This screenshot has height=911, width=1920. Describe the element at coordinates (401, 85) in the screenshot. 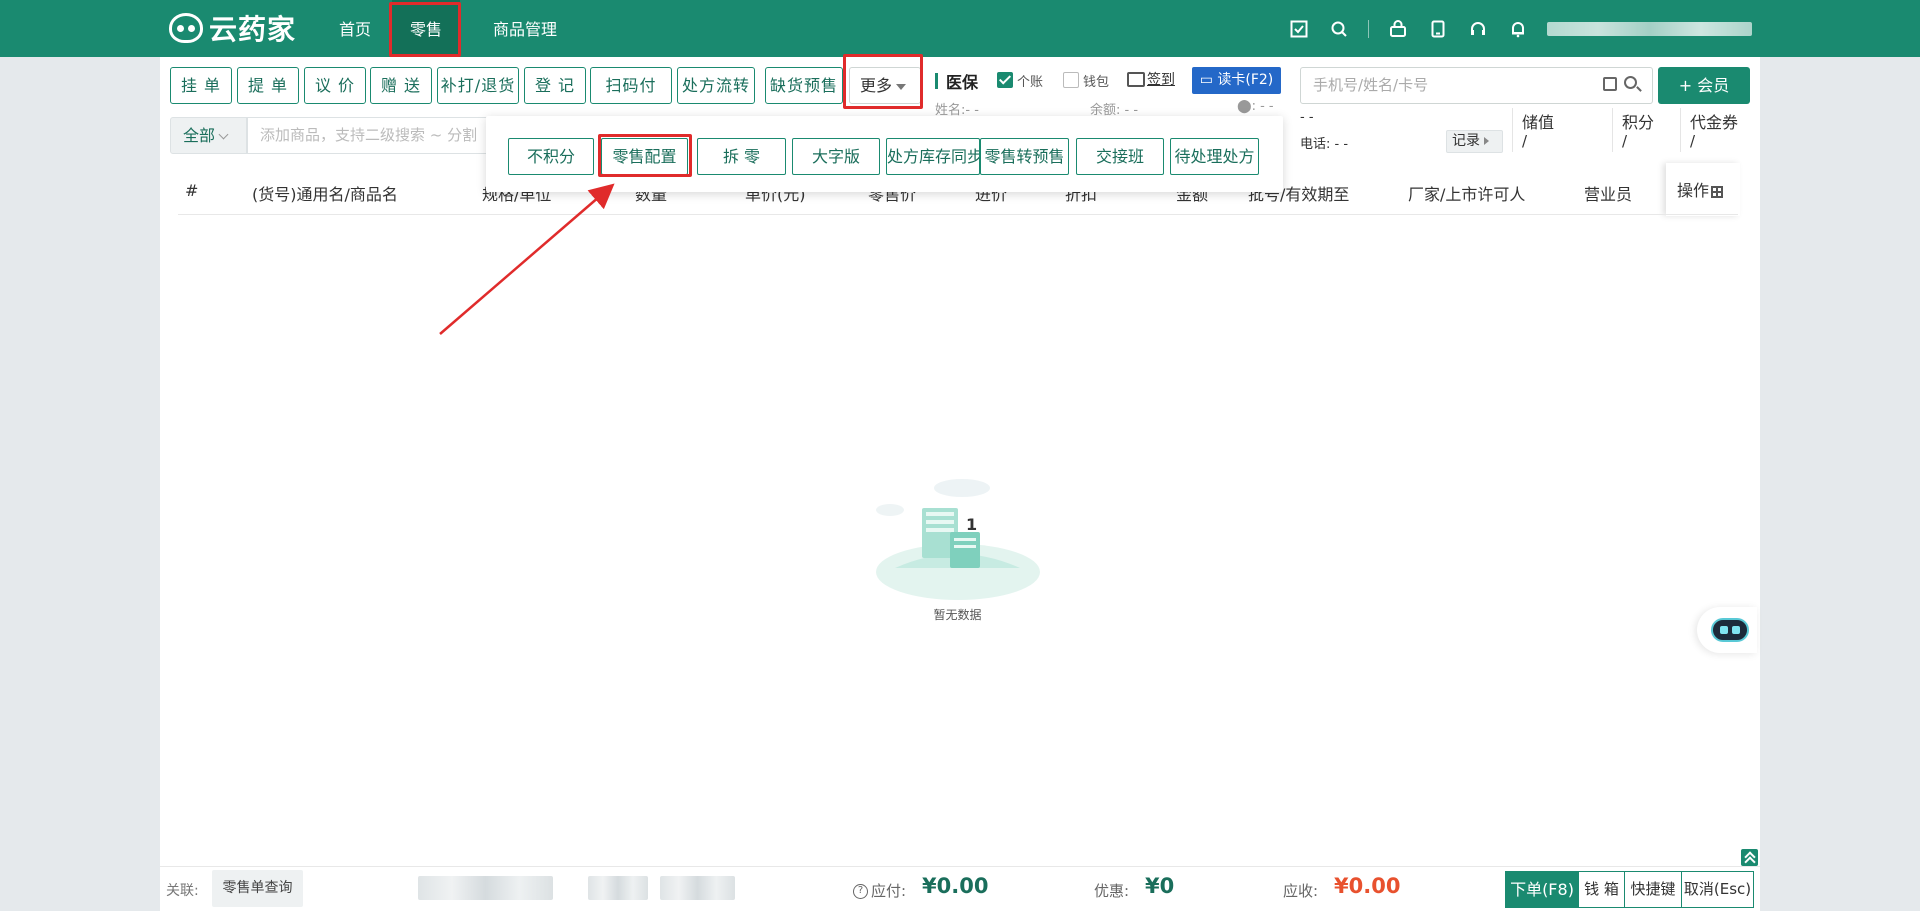

I see `gift-button: 赠 送` at that location.